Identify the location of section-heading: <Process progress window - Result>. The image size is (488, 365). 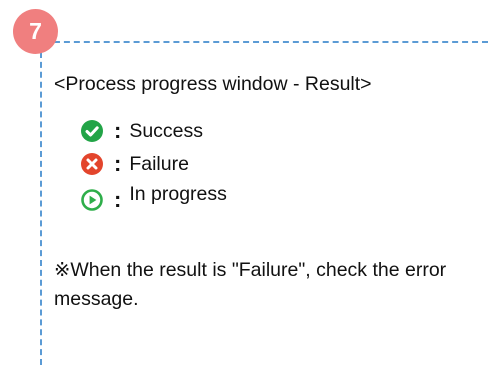
(213, 84).